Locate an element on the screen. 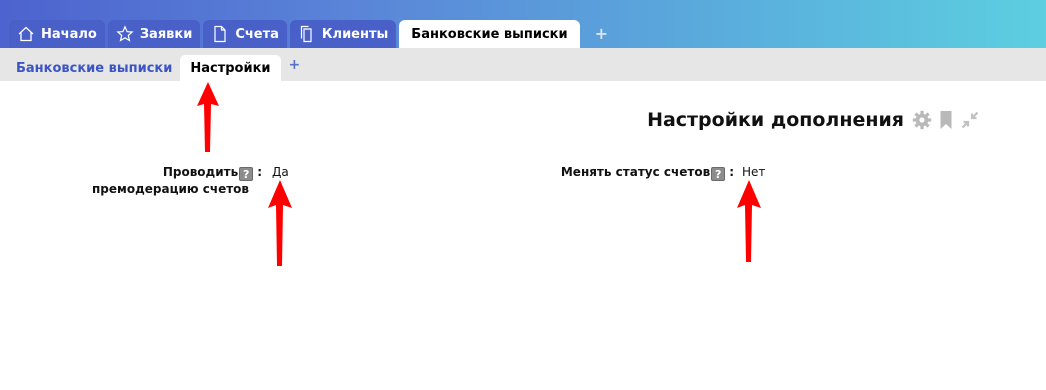 The image size is (1046, 390). copy-icon is located at coordinates (306, 34).